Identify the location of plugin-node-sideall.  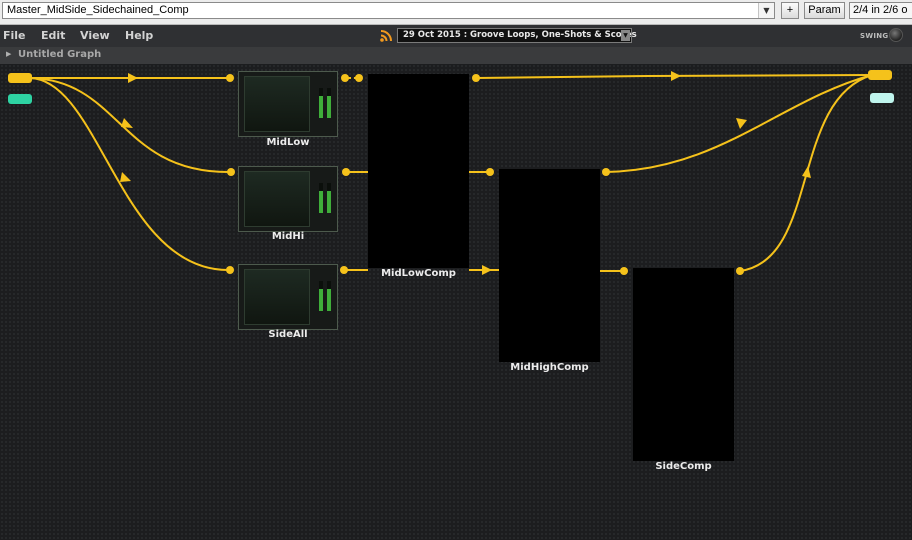
(288, 297).